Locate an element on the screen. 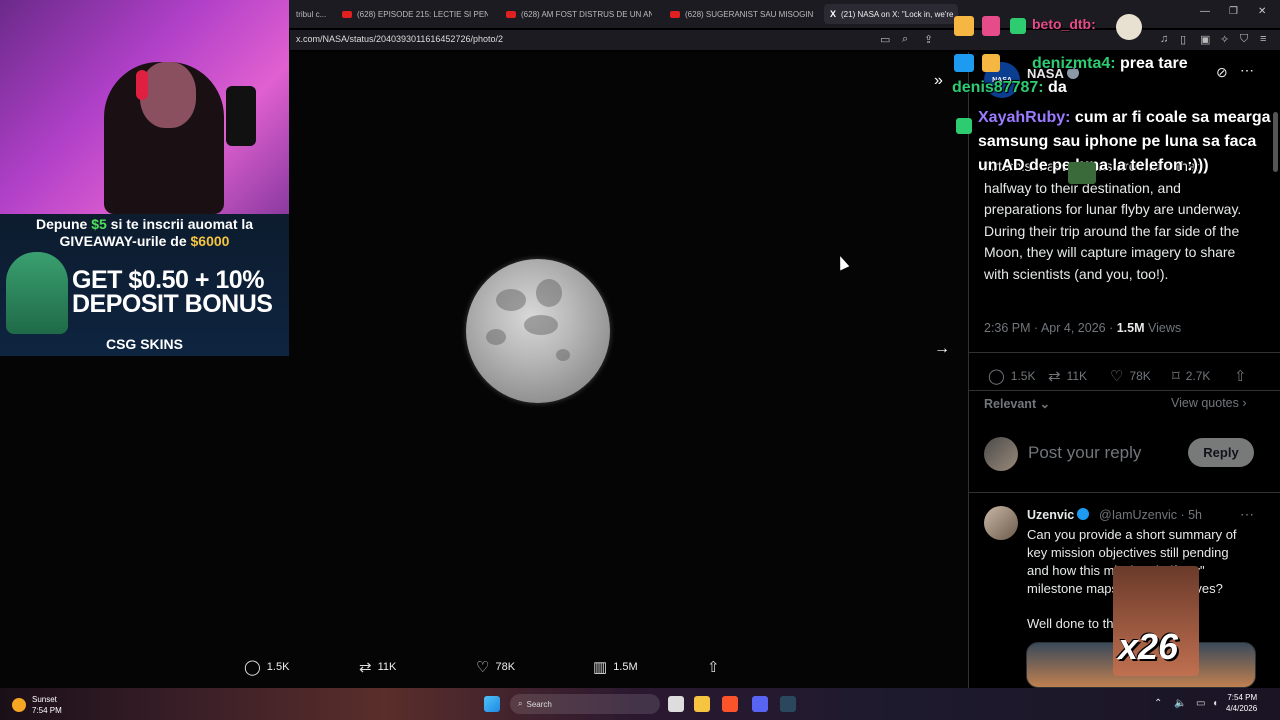  tray-chevron-icon: ⌃ is located at coordinates (1158, 703).